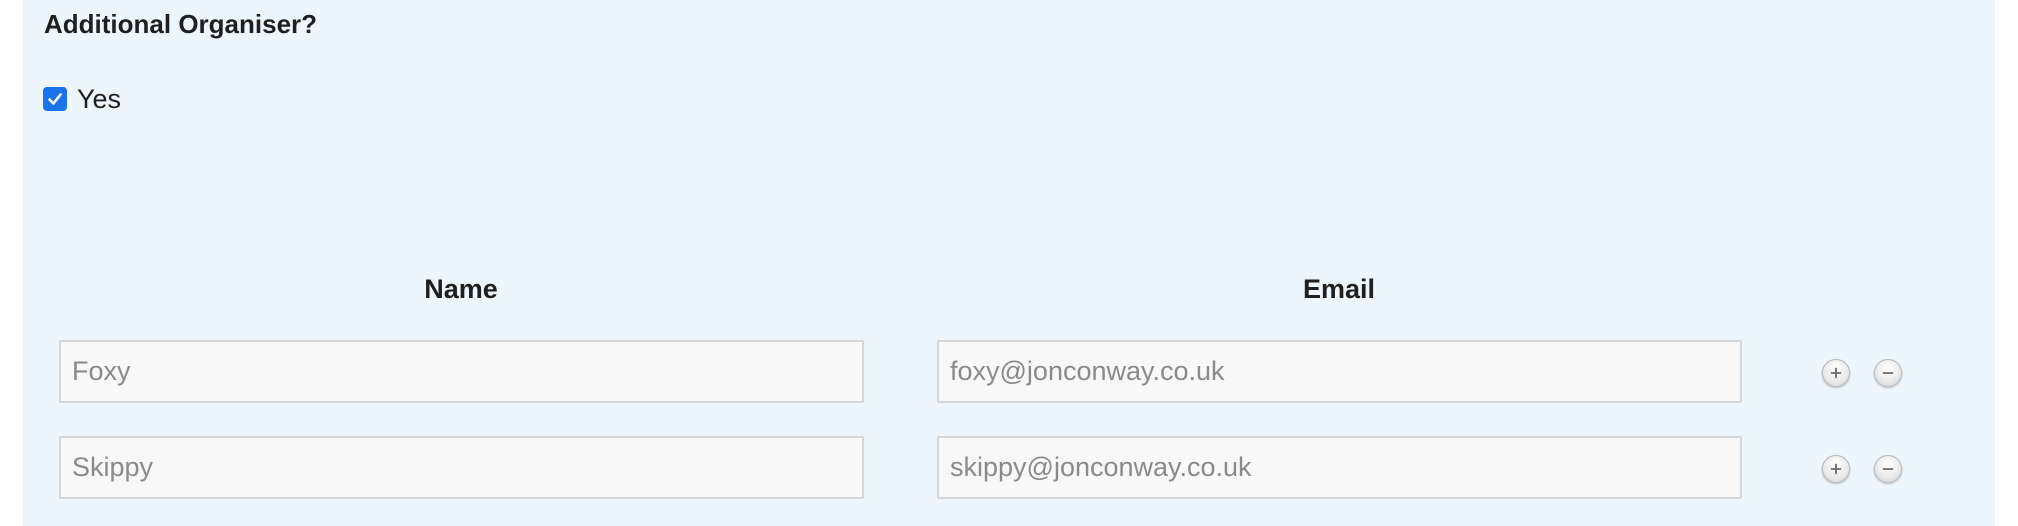  I want to click on yes-checkbox, so click(55, 99).